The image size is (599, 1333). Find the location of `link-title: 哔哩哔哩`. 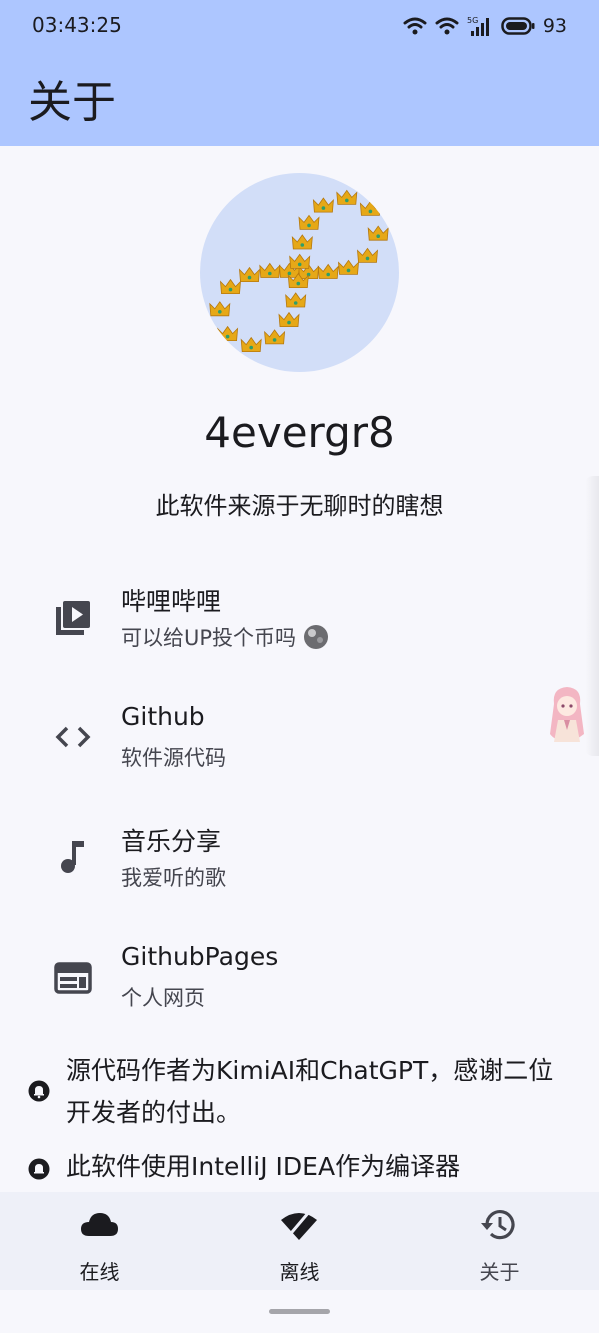

link-title: 哔哩哔哩 is located at coordinates (171, 601).